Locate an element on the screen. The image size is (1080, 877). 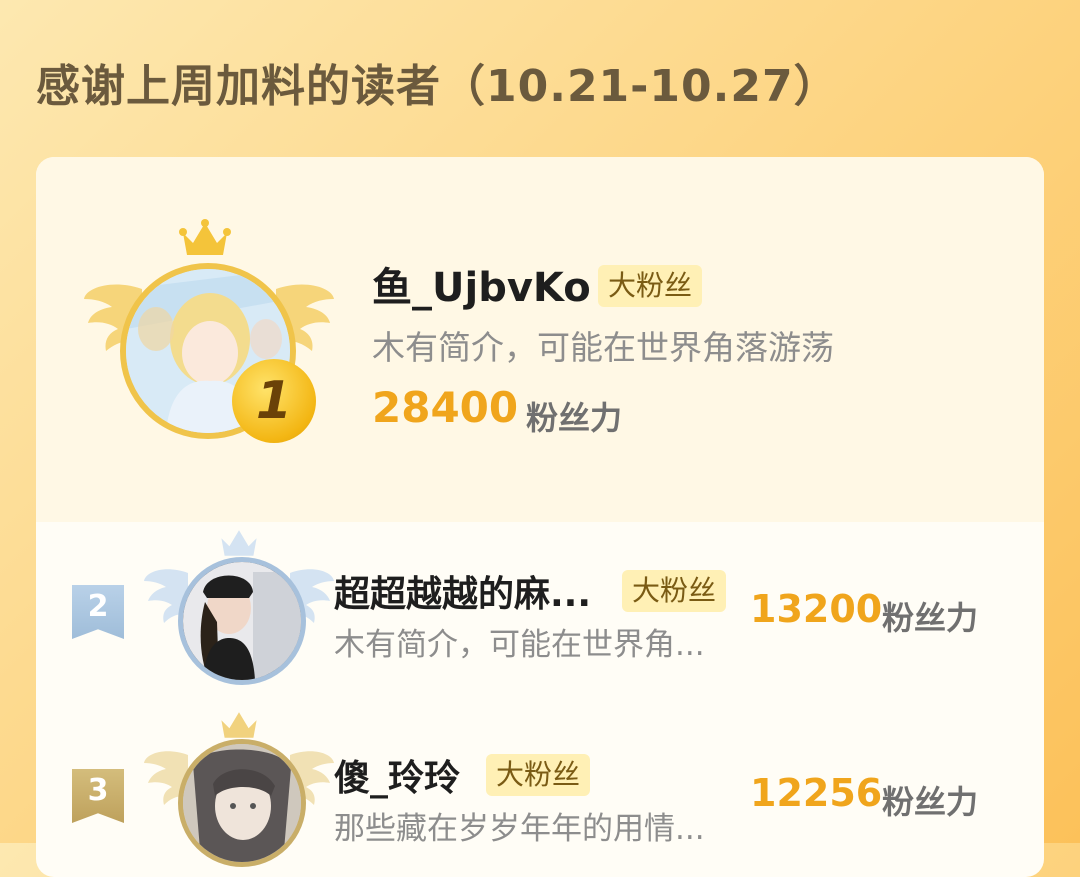
user-name: 鱼_UjbvKo is located at coordinates (481, 284).